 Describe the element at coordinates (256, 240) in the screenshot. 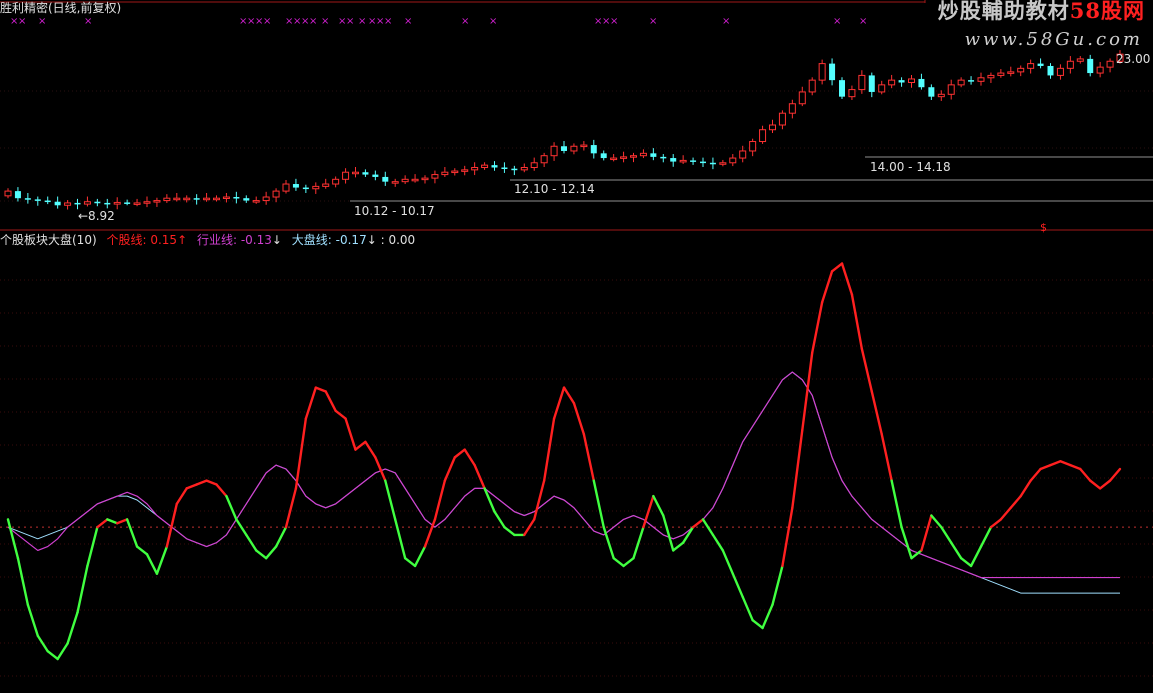

I see `sector-line-value: -0.13` at that location.